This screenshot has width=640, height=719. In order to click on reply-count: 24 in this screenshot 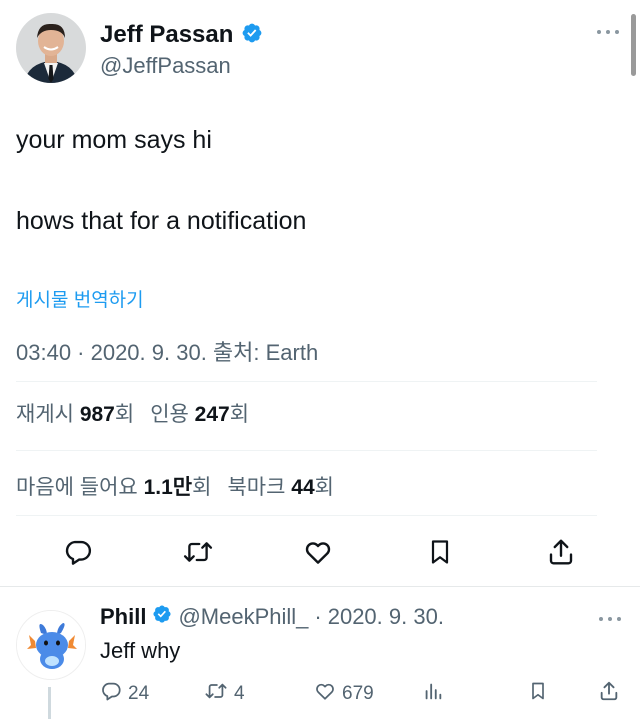, I will do `click(139, 693)`.